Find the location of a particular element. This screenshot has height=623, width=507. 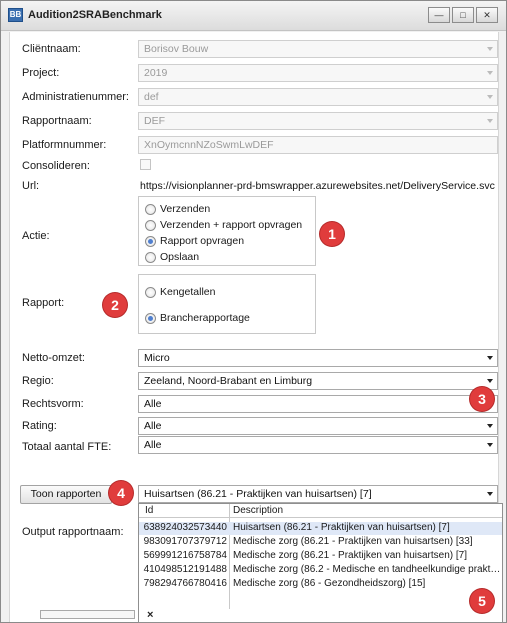

callout-badge-5: 5 is located at coordinates (482, 601).